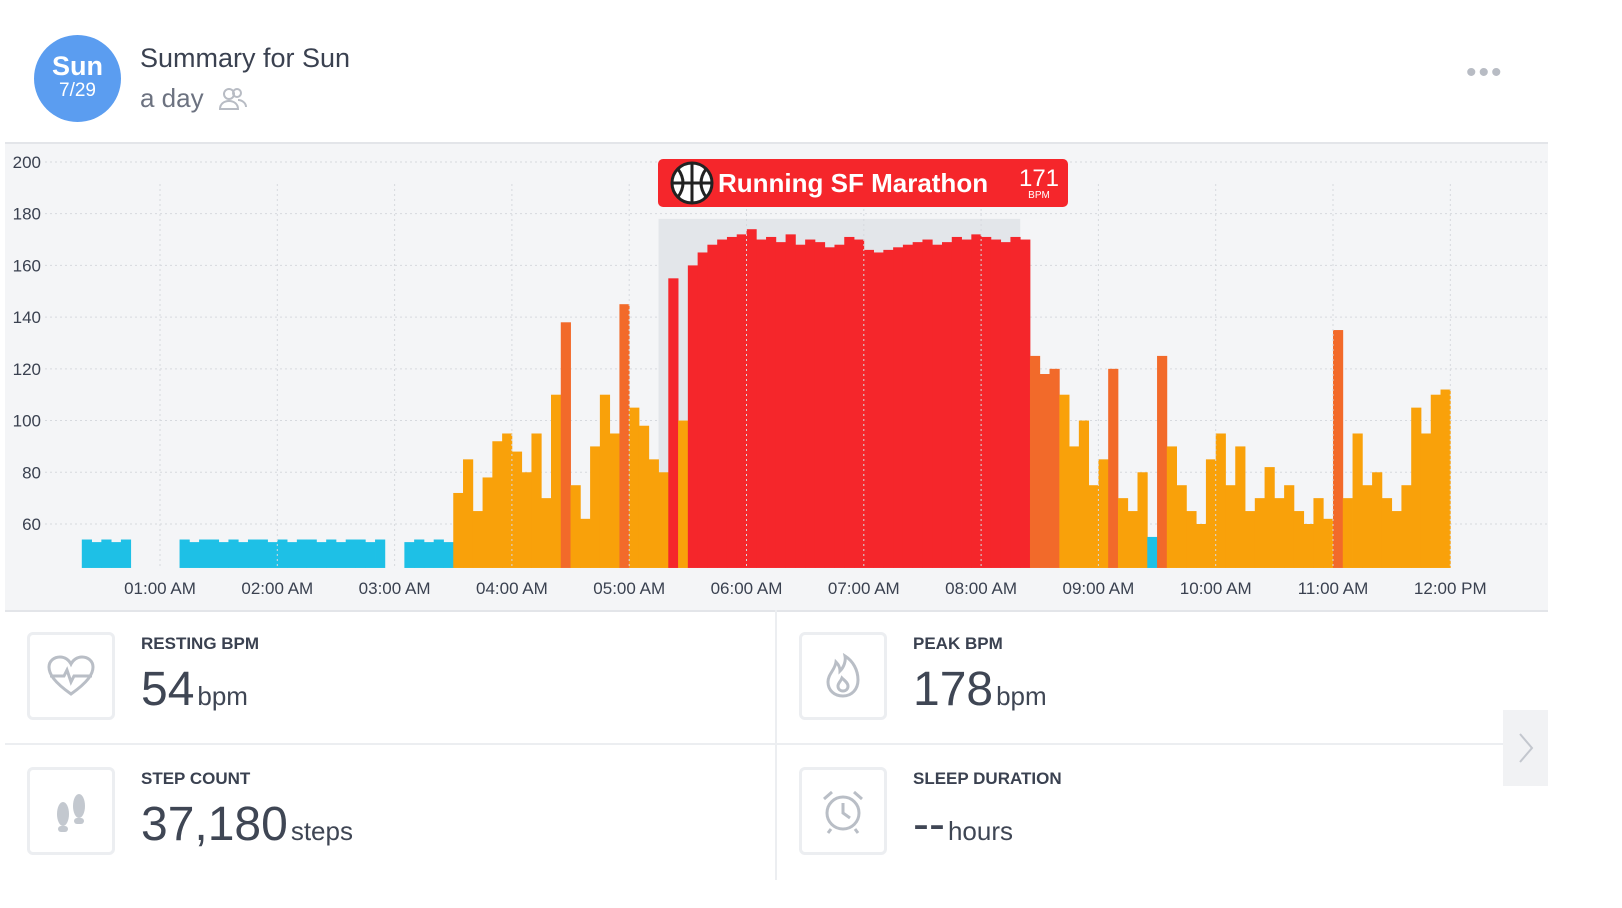 This screenshot has height=908, width=1622. What do you see at coordinates (853, 183) in the screenshot?
I see `event-title: Running SF Marathon` at bounding box center [853, 183].